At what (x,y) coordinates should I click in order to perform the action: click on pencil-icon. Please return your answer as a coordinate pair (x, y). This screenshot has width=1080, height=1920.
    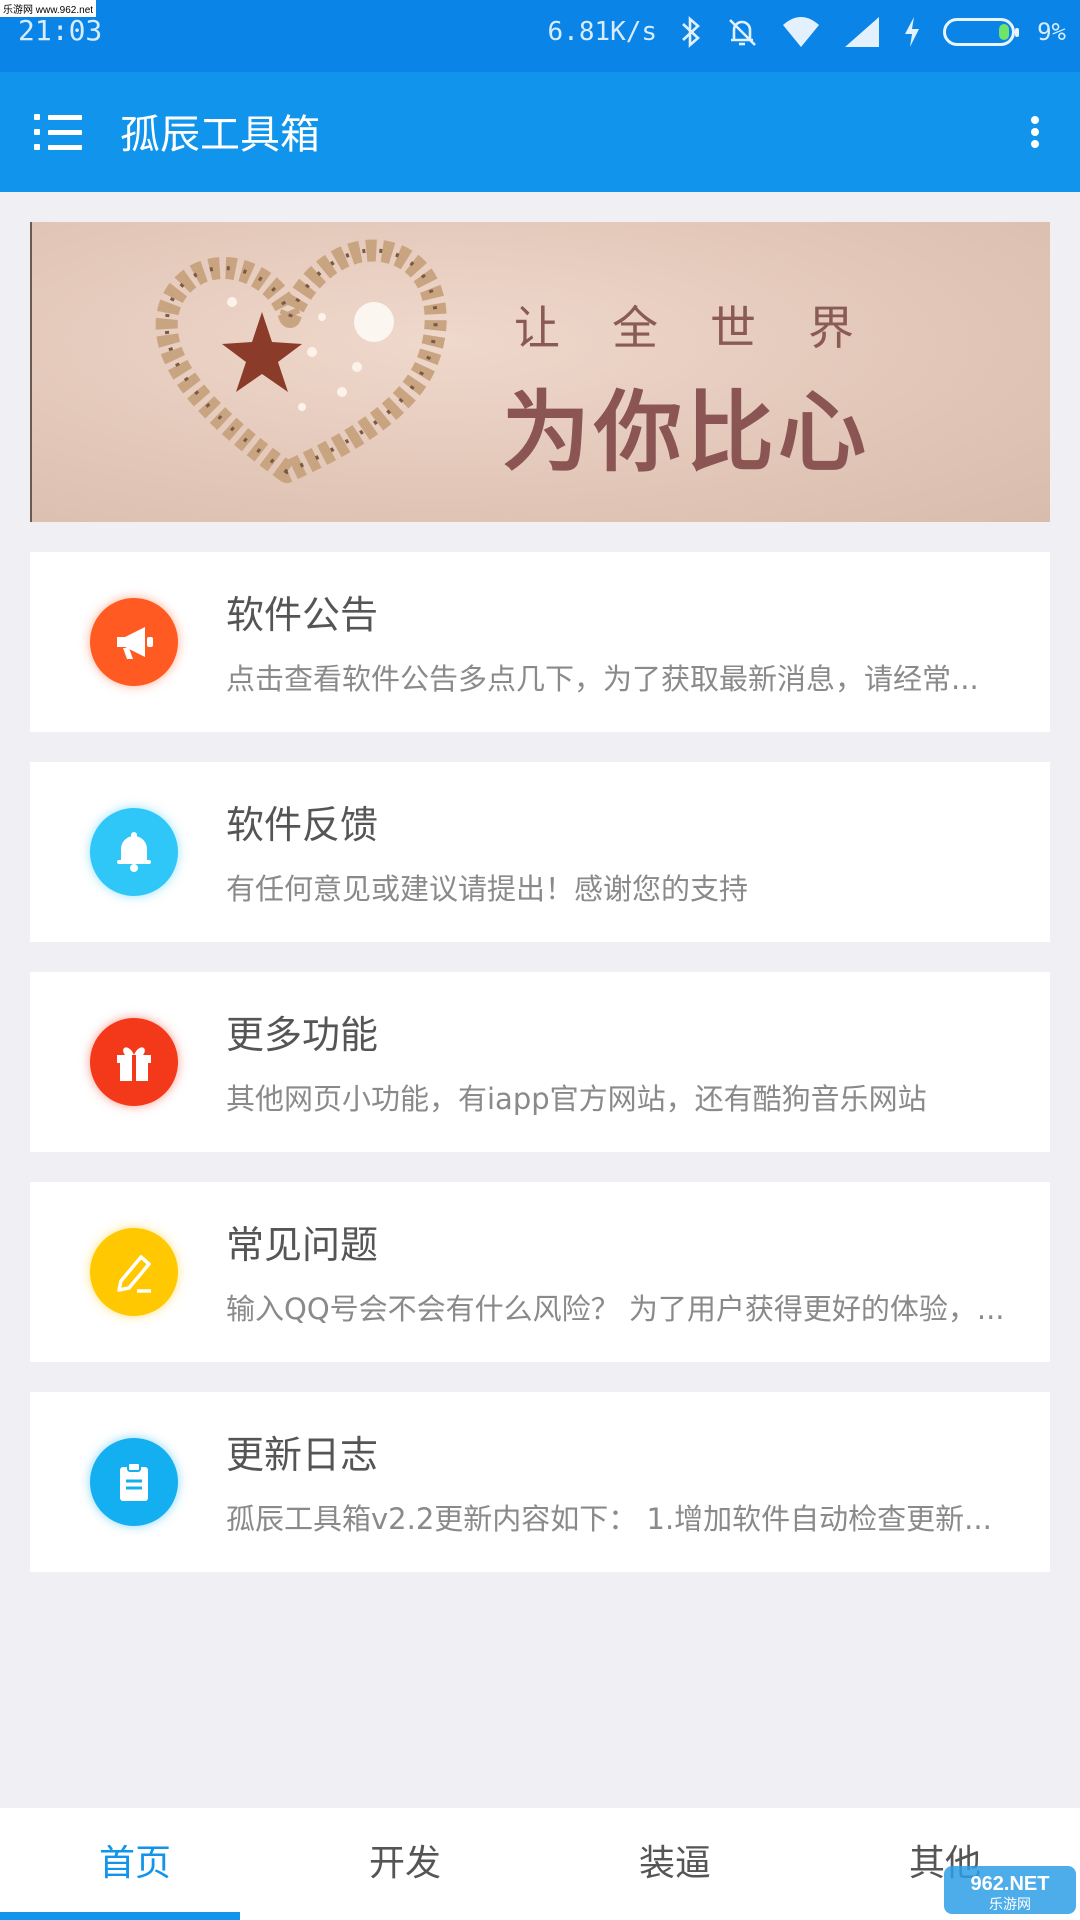
    Looking at the image, I should click on (134, 1272).